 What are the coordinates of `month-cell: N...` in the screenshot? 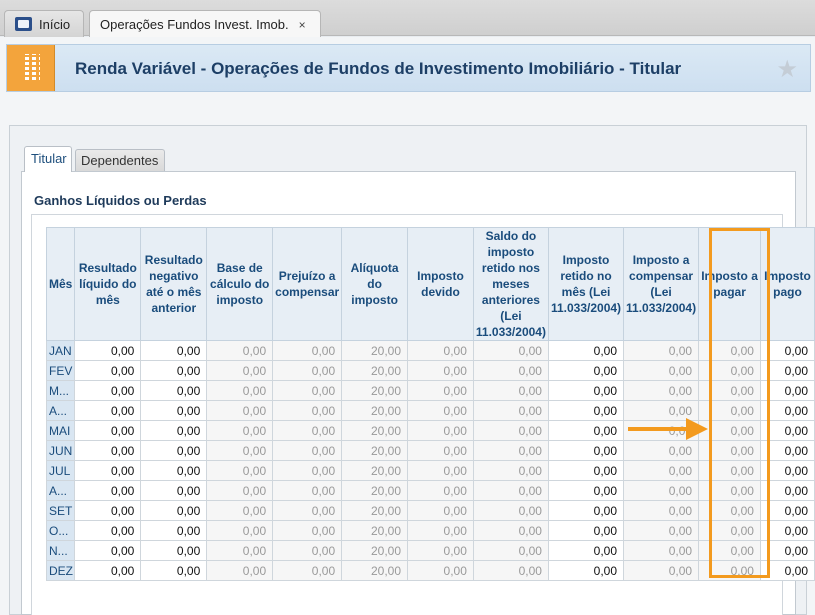 It's located at (60, 550).